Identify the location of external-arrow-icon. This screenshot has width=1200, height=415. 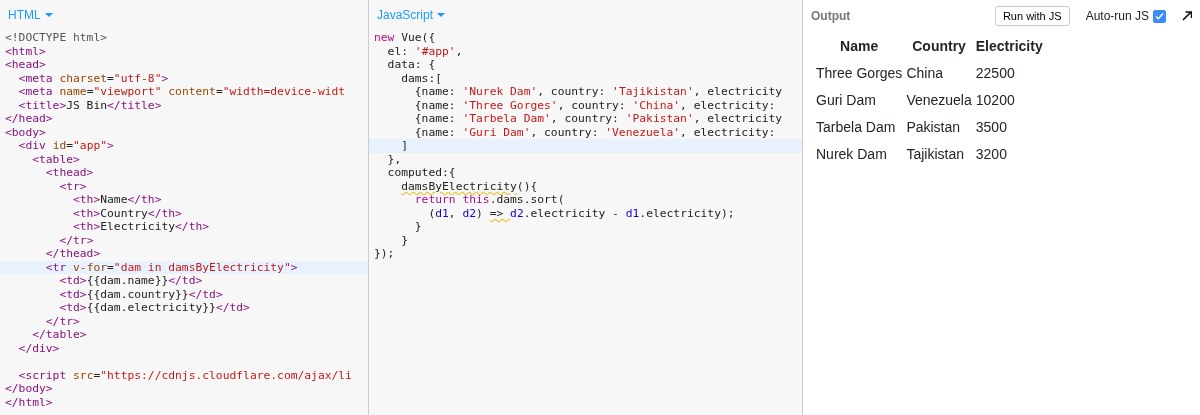
(1187, 16).